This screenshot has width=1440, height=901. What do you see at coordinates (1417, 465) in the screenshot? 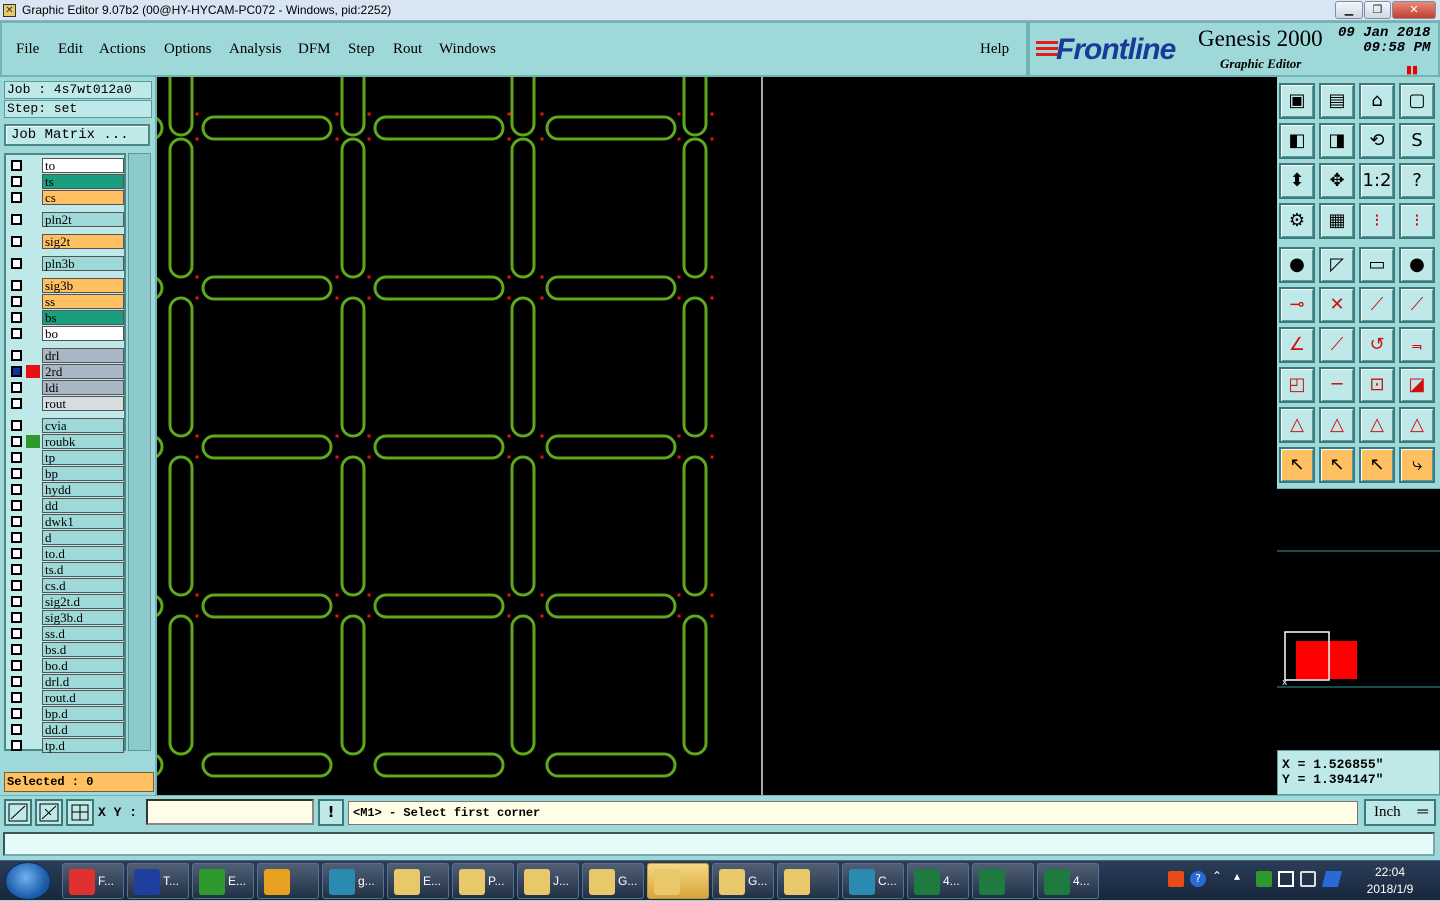
I see `select-route-button: ⤷` at bounding box center [1417, 465].